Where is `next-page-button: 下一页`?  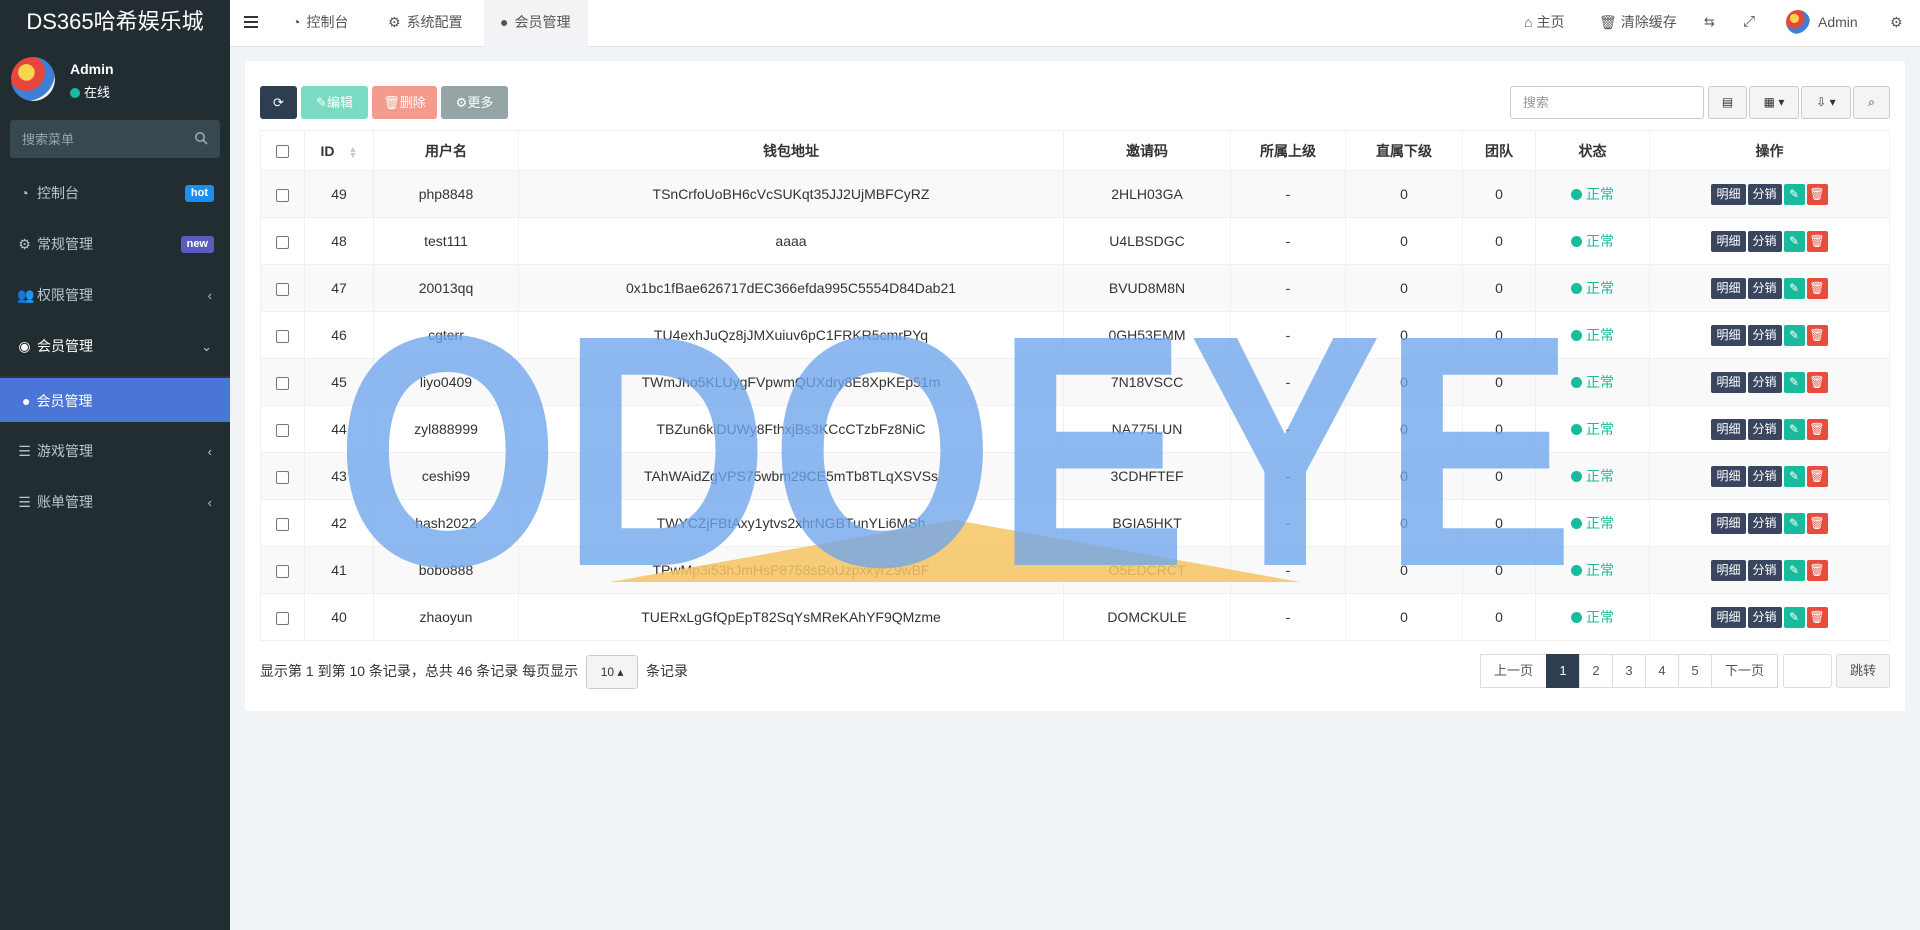
next-page-button: 下一页 is located at coordinates (1744, 671).